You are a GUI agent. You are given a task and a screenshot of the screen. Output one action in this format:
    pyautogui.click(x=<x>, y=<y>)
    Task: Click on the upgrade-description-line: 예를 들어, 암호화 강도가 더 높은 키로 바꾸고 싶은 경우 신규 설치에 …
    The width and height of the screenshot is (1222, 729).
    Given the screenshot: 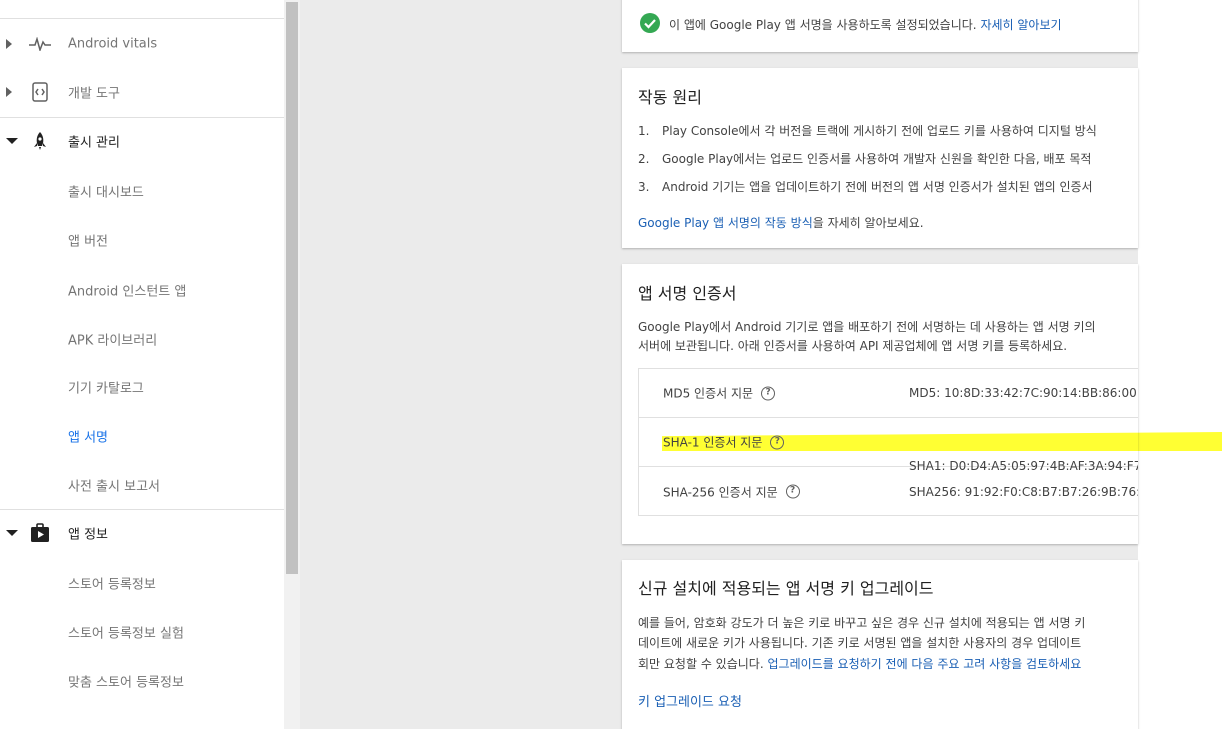 What is the action you would take?
    pyautogui.click(x=862, y=623)
    